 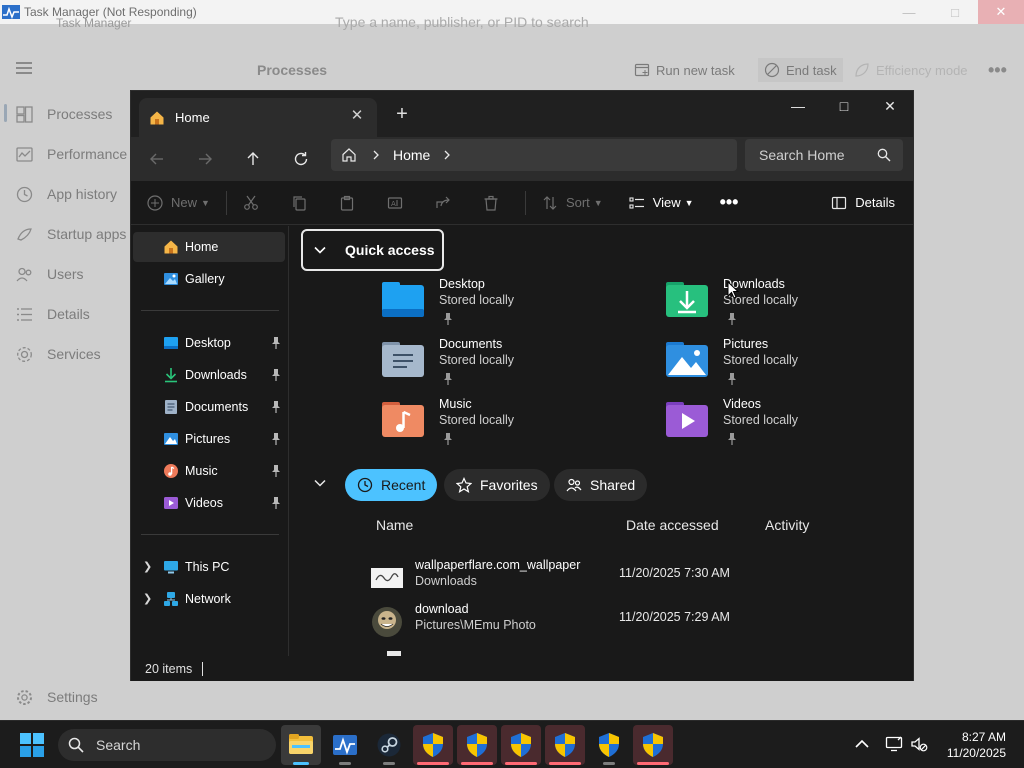 I want to click on sidebar-item-home: Home, so click(x=209, y=247).